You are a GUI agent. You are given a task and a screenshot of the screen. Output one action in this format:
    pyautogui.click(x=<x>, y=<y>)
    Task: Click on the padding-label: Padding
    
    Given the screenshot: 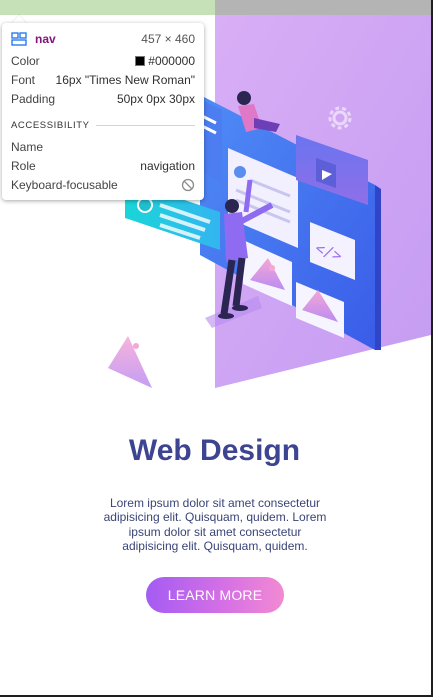 What is the action you would take?
    pyautogui.click(x=33, y=99)
    